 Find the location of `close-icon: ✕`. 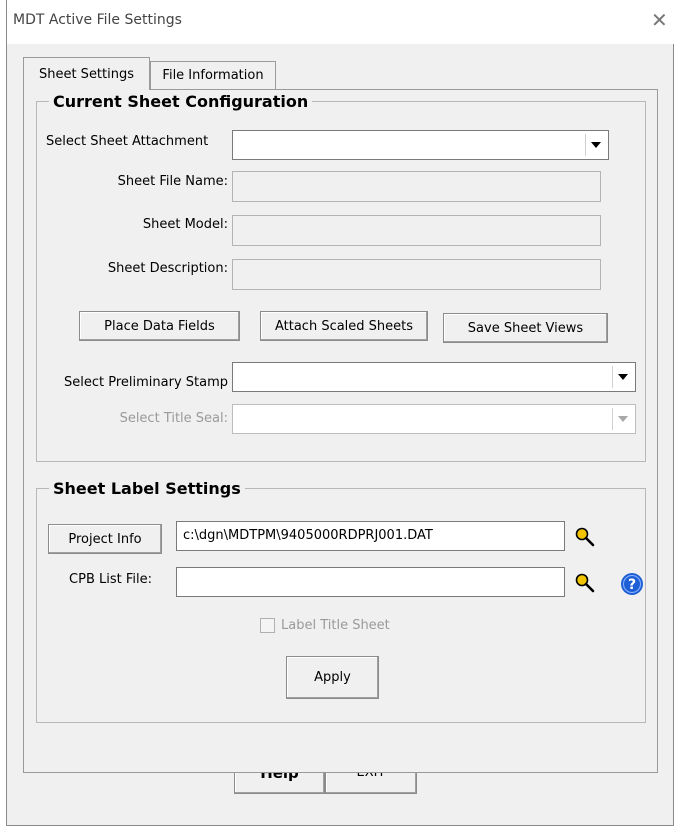

close-icon: ✕ is located at coordinates (659, 20).